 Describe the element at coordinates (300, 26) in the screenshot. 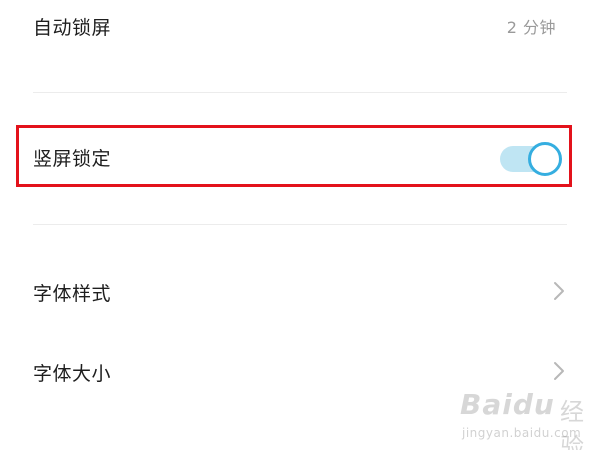

I see `auto-lock-row: 自动锁屏 2 分钟` at that location.